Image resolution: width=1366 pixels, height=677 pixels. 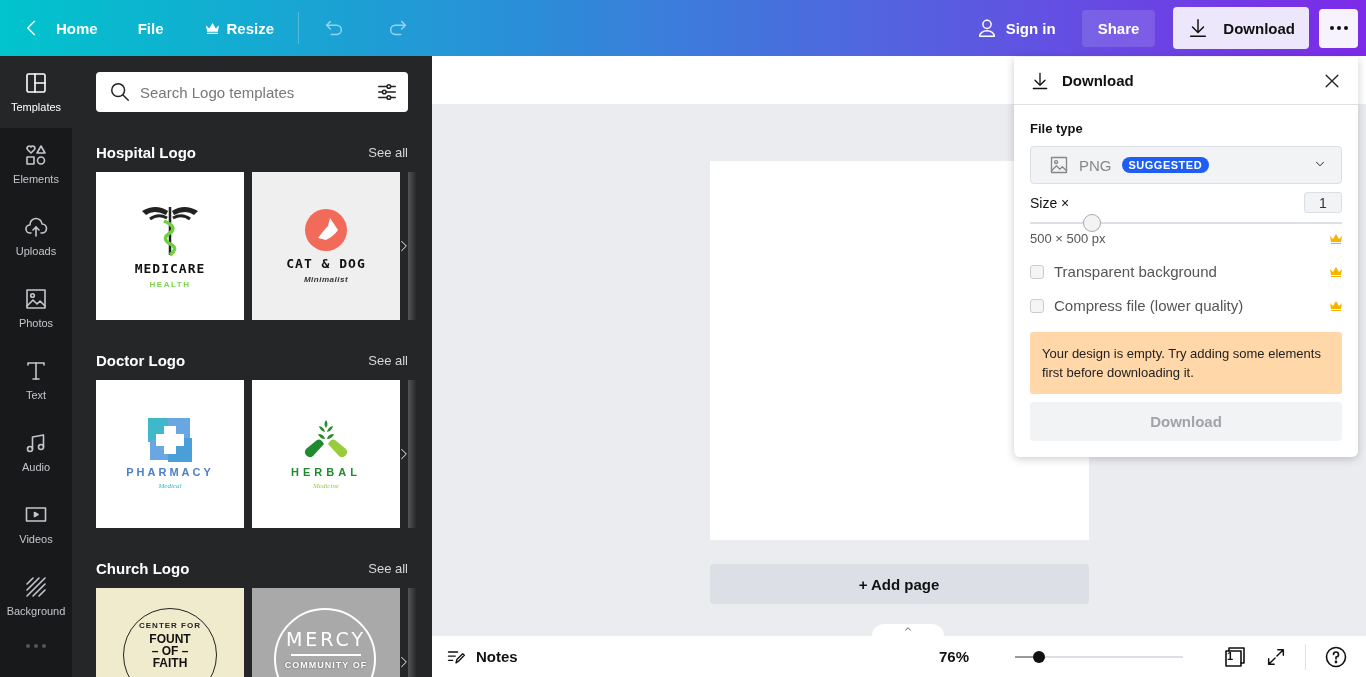 I want to click on logo-title: CAT & DOG, so click(x=326, y=263).